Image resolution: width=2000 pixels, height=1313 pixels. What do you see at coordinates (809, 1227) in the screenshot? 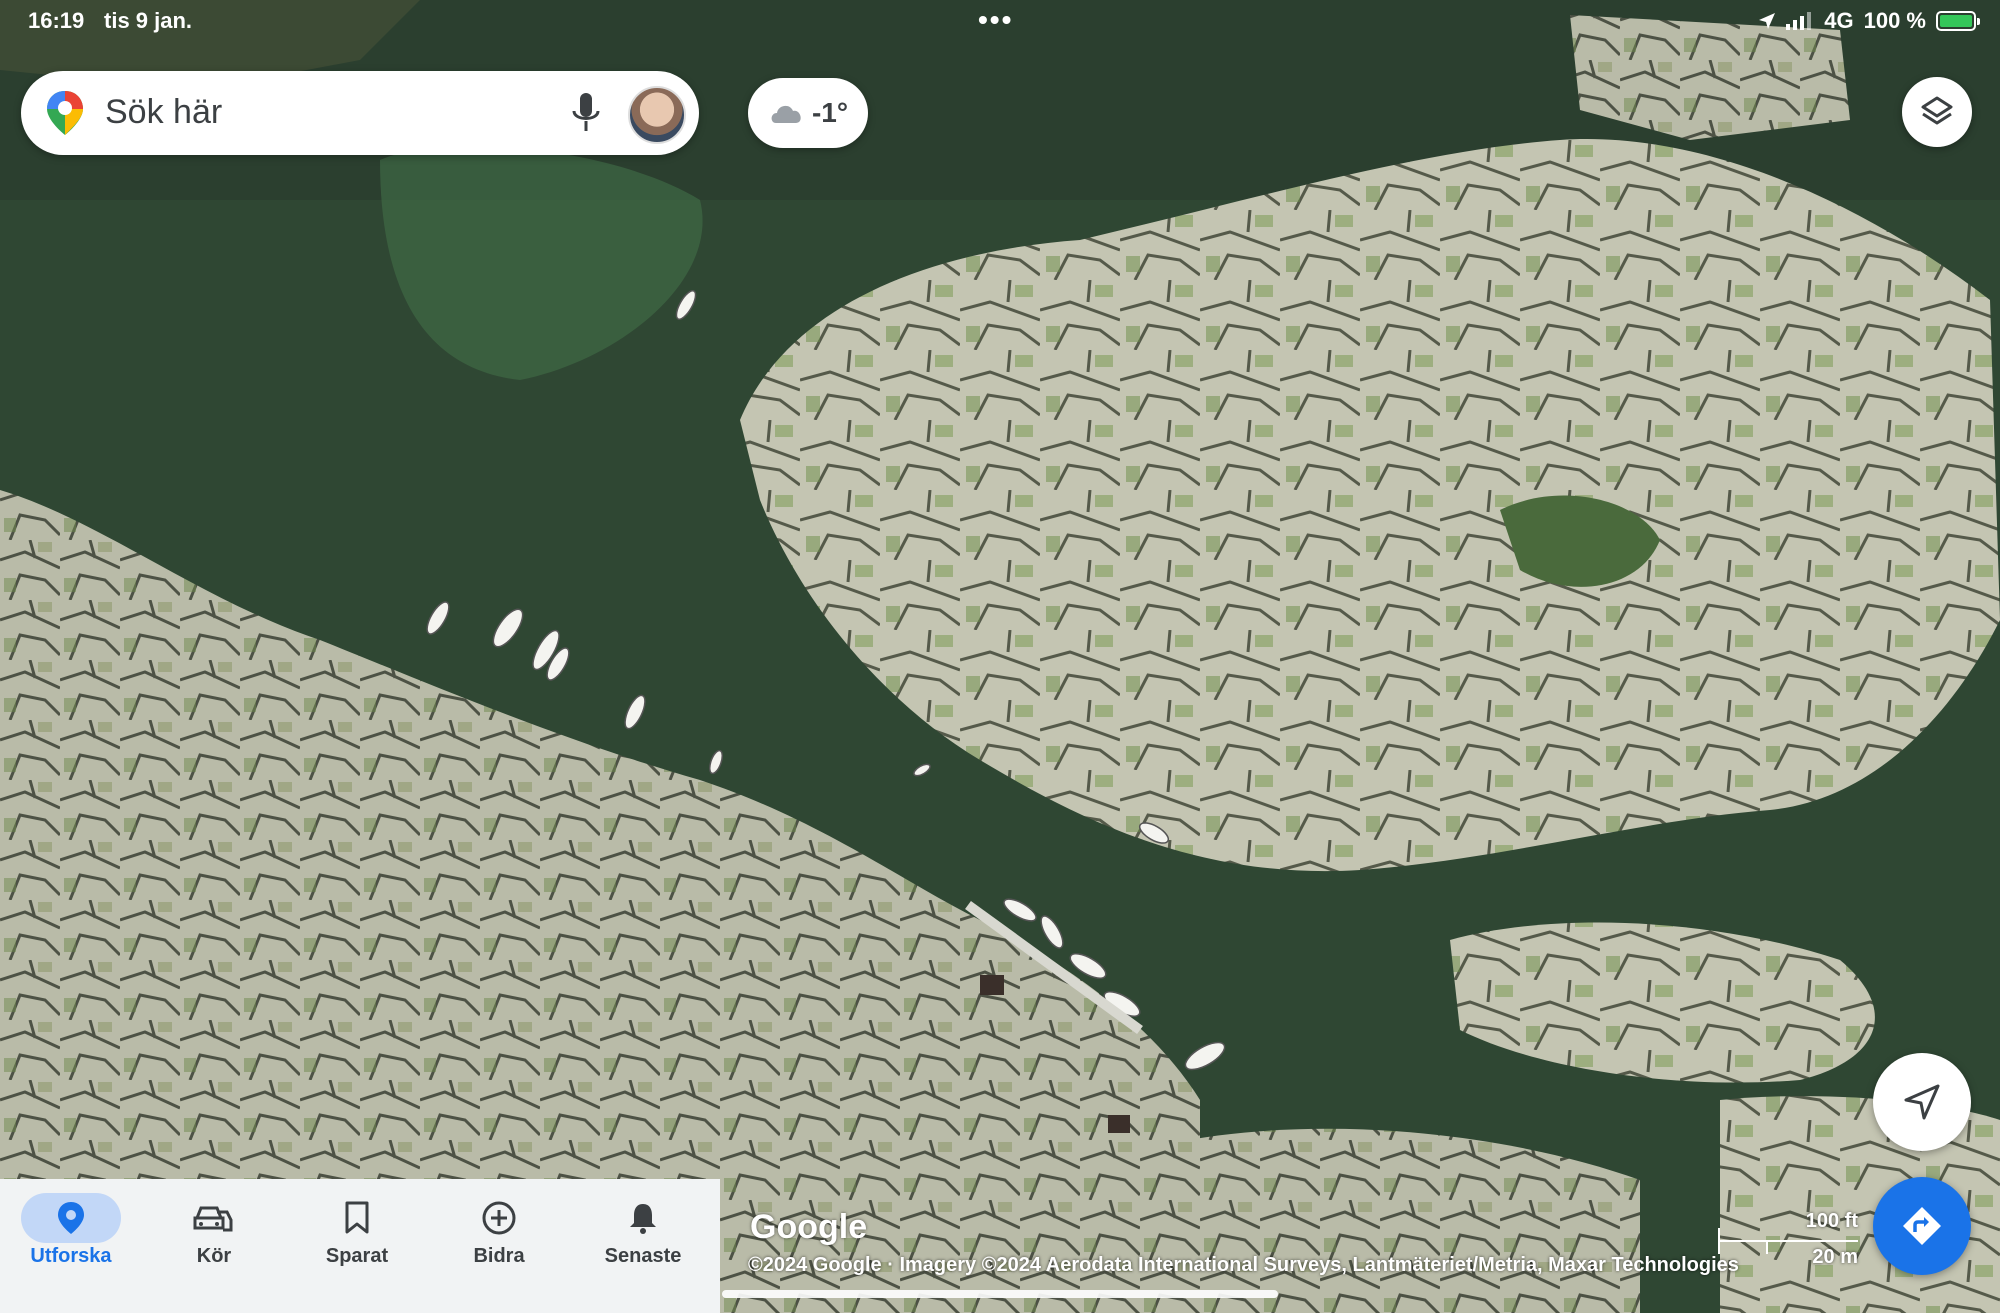
I see `google-logo: Google` at bounding box center [809, 1227].